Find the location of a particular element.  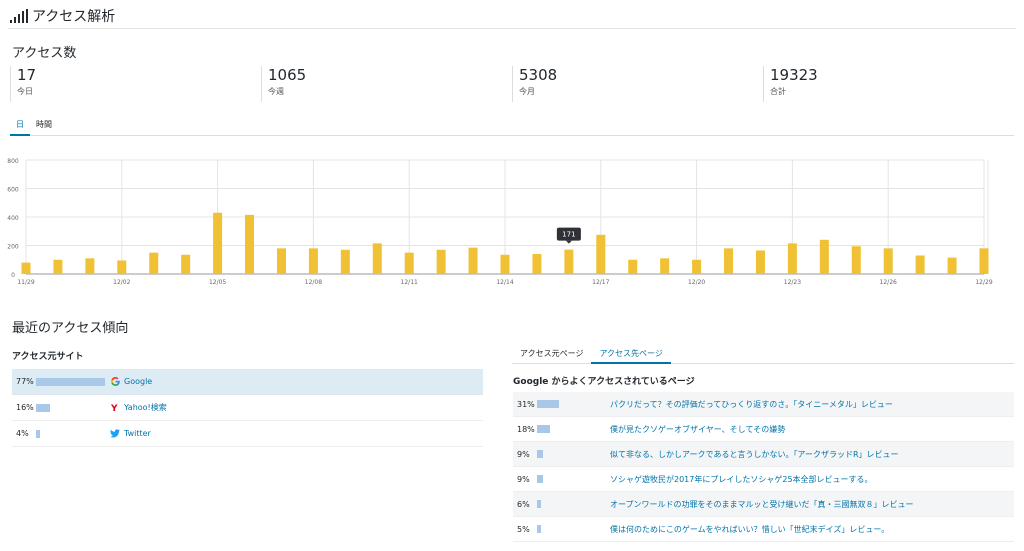

access-stats: 17 今日 1065 今週 5308 今月 19323 合計 is located at coordinates (512, 84).